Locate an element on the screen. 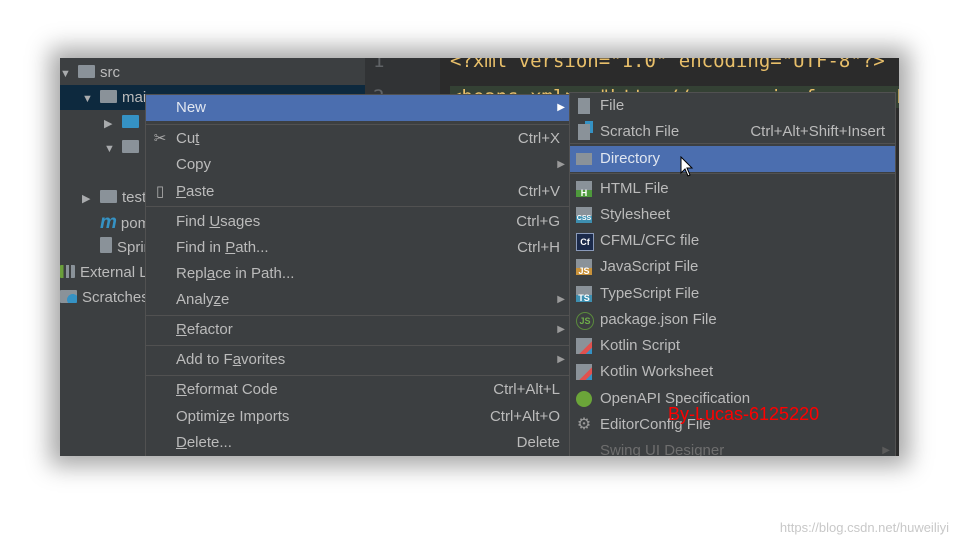 The image size is (959, 547). menu-item-cut: ✂CutCutCtrl+X is located at coordinates (358, 139).